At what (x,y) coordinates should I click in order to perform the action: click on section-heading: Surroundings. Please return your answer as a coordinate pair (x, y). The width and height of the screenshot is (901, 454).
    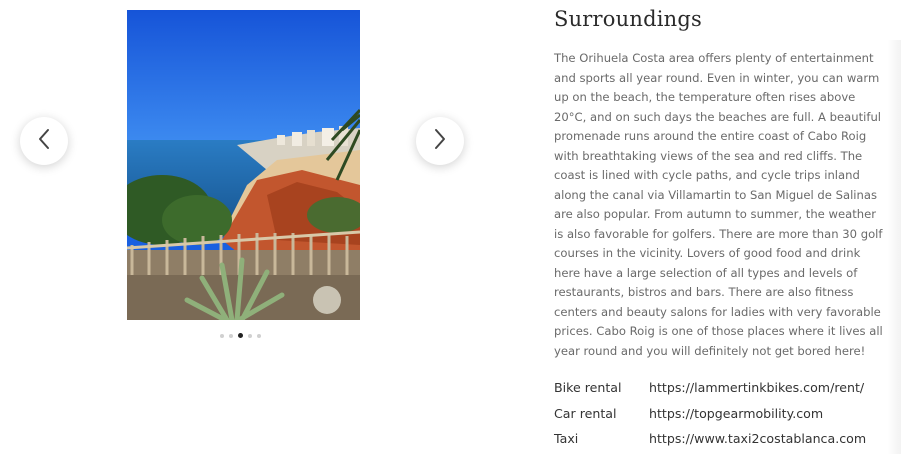
    Looking at the image, I should click on (628, 19).